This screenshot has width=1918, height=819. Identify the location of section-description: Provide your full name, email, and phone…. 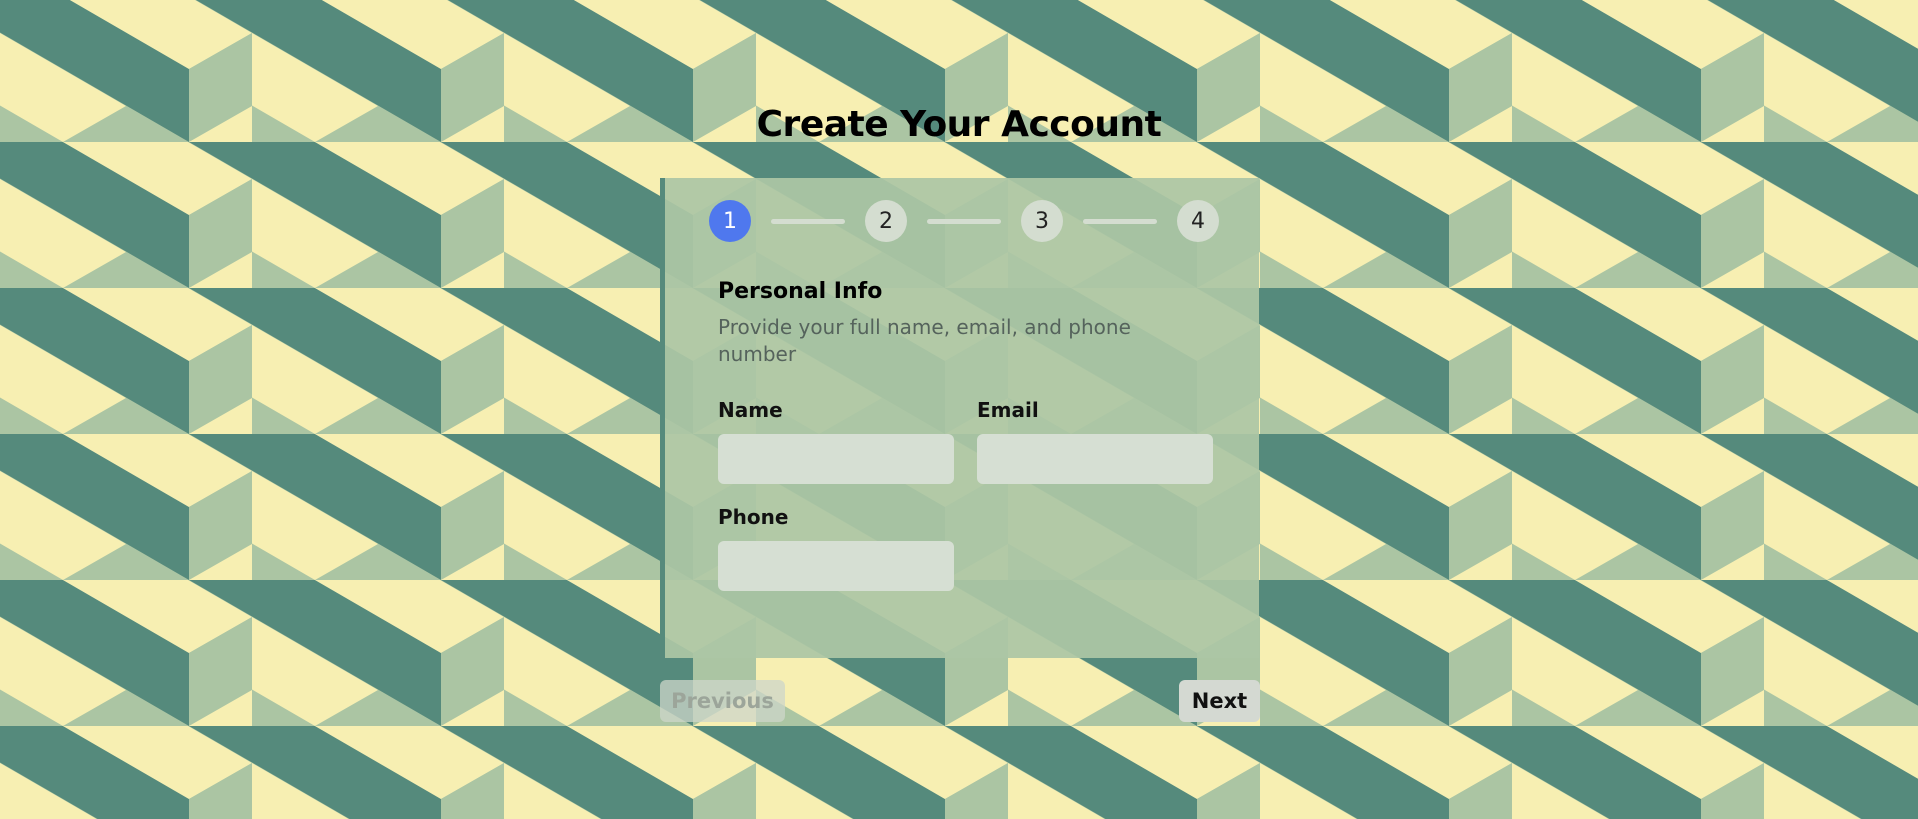
(924, 340).